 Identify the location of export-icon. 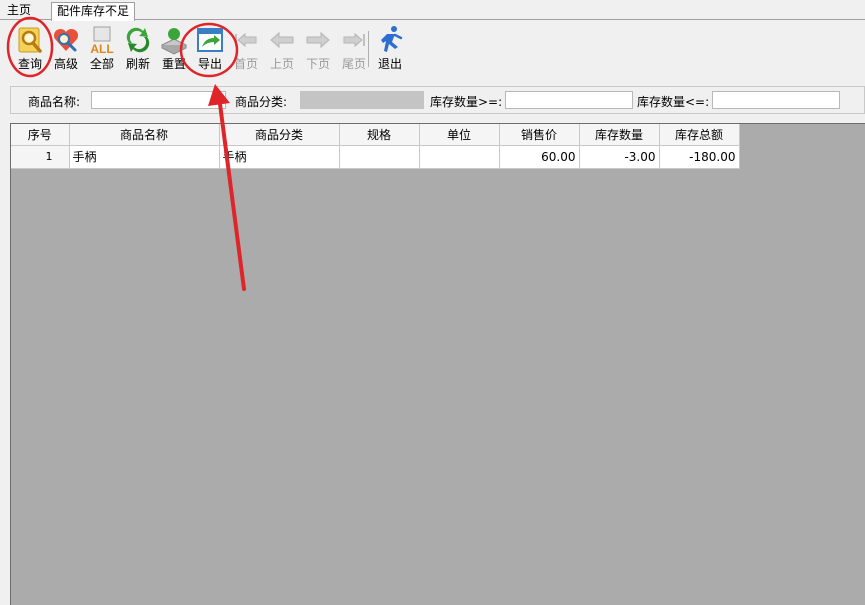
(210, 40).